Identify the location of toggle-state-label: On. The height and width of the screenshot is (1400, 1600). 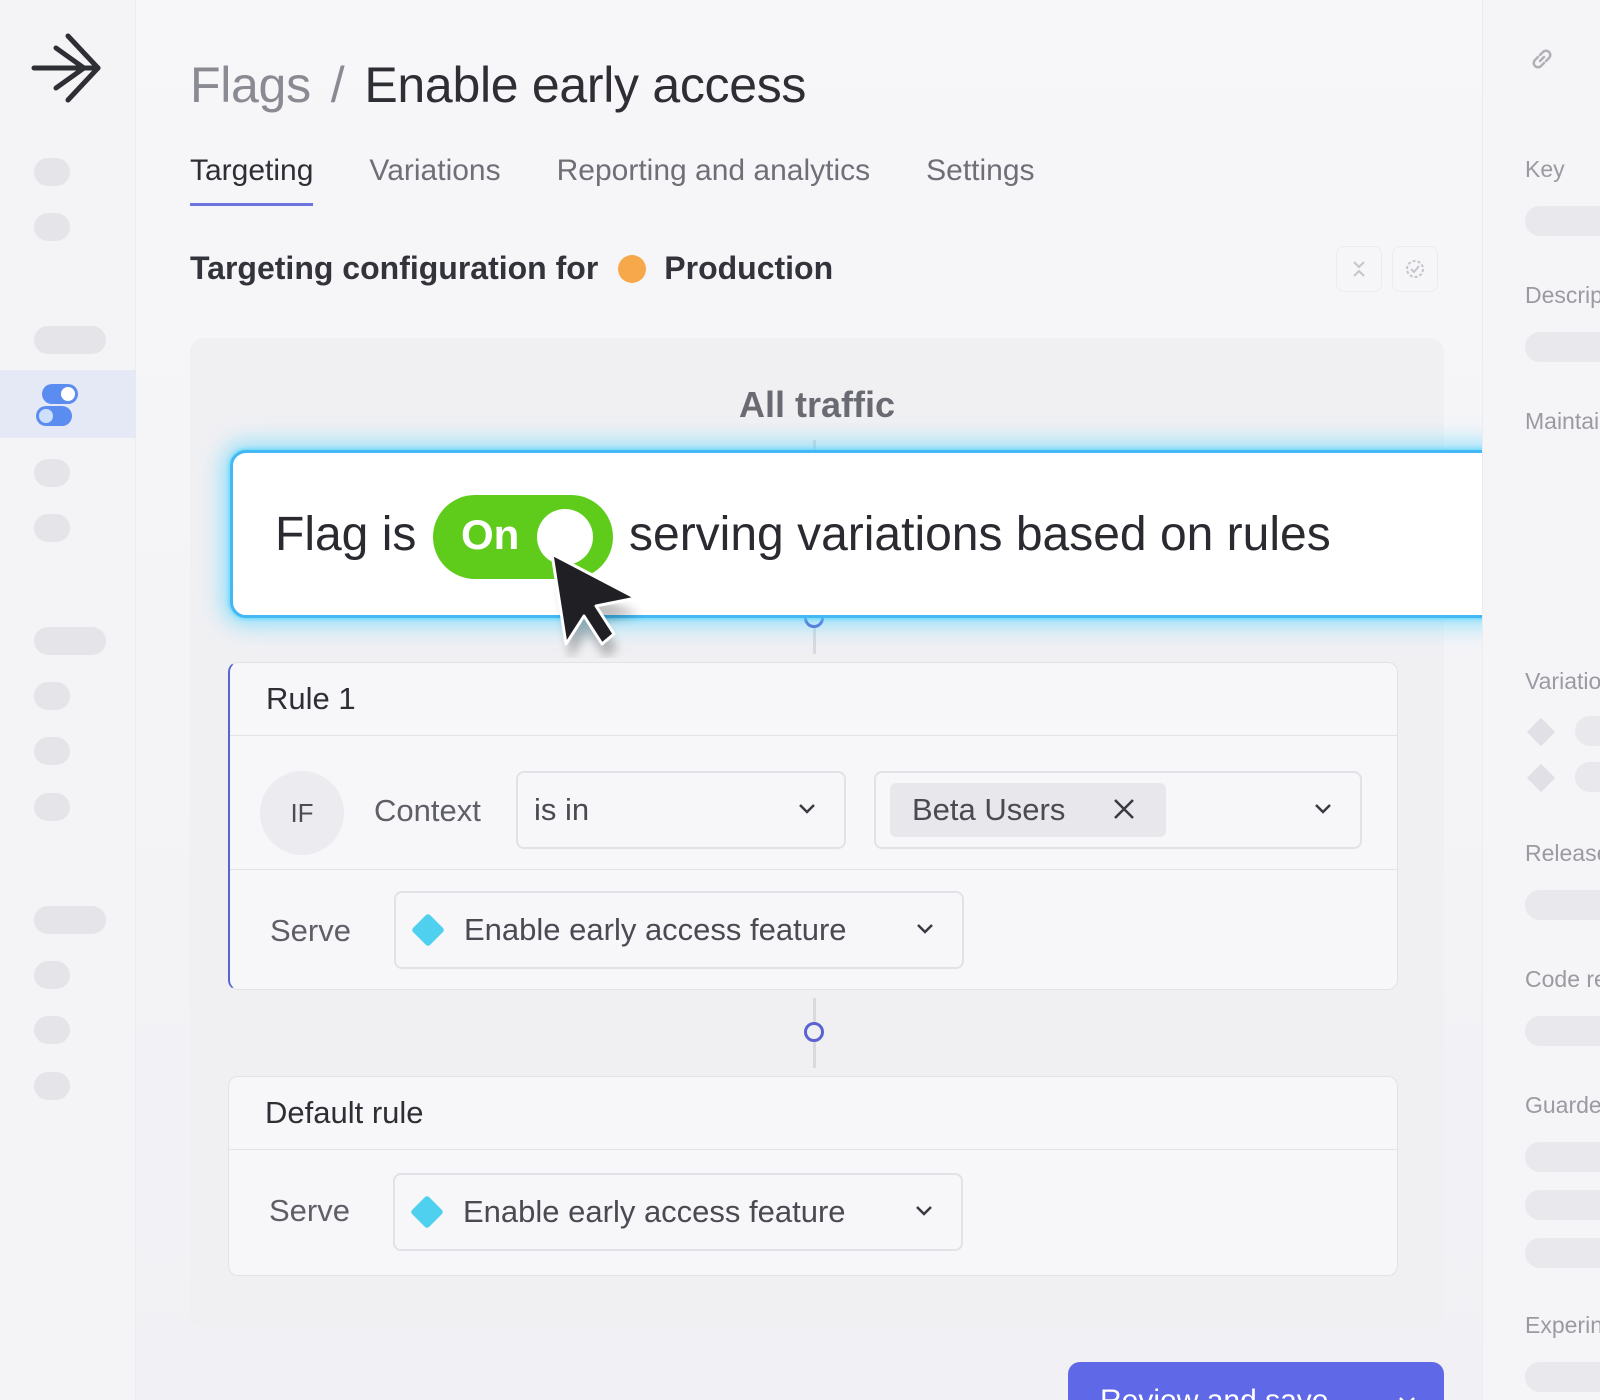
(490, 534).